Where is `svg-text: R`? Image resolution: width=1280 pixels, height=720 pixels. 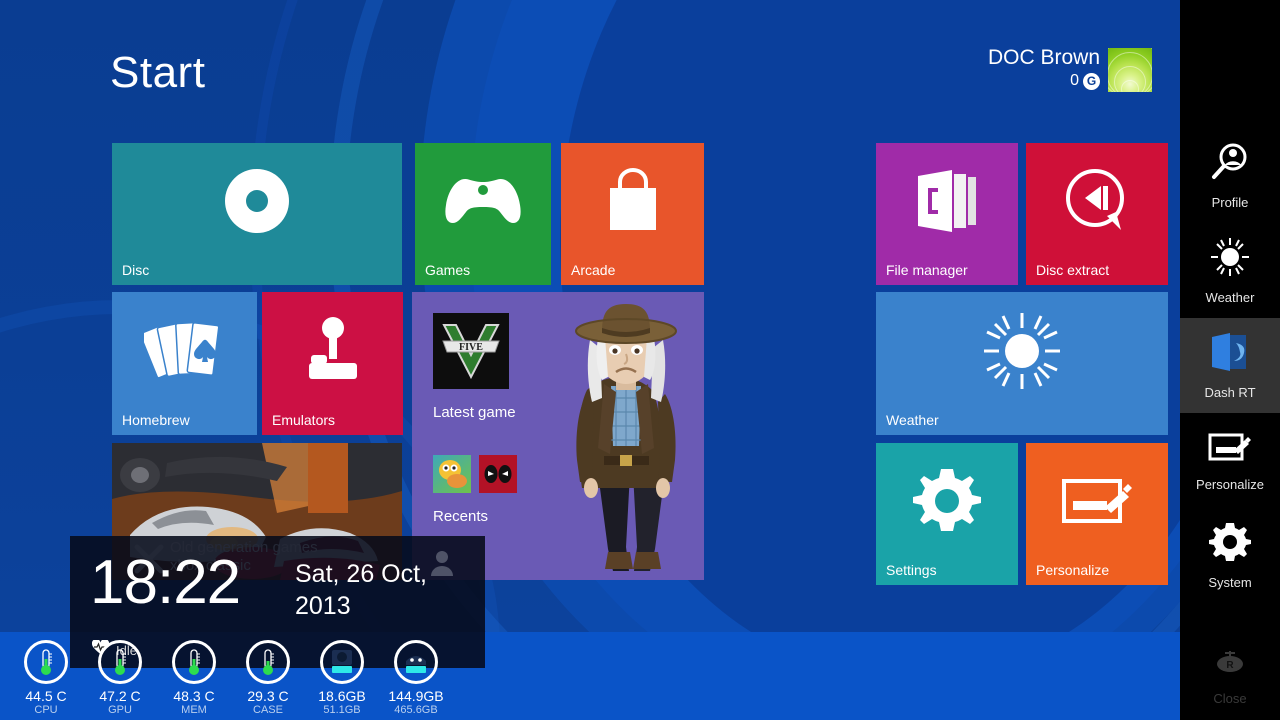
svg-text: R is located at coordinates (1230, 665).